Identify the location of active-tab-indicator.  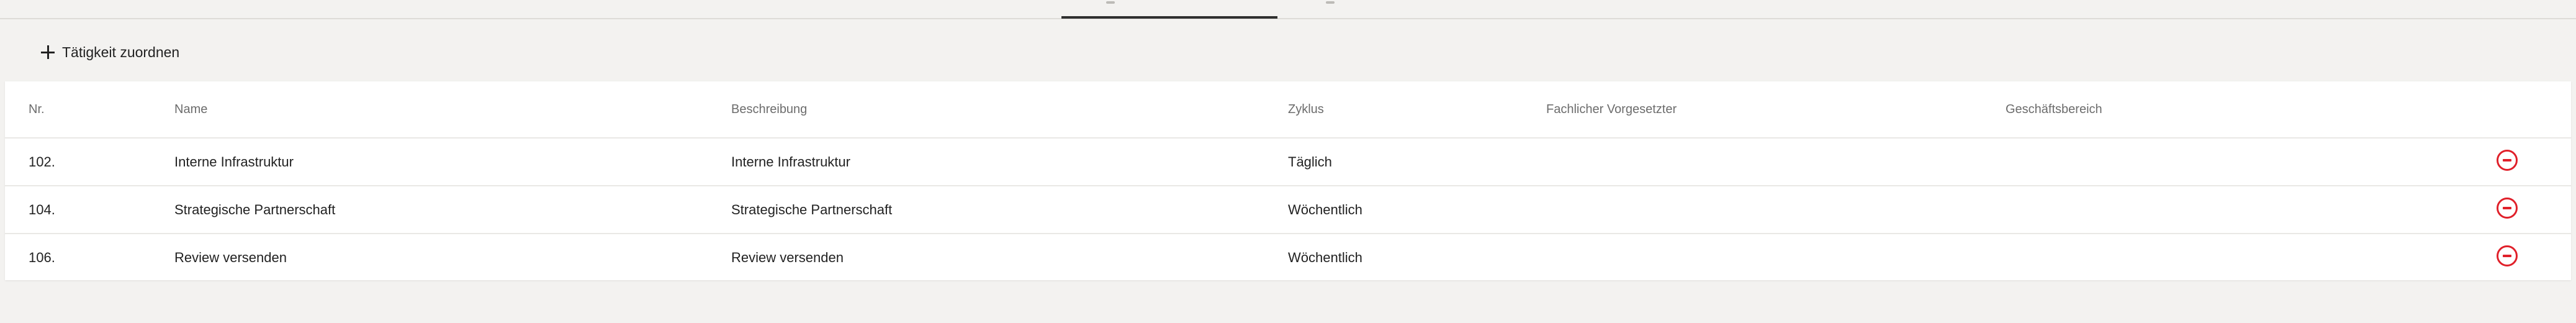
(1169, 17).